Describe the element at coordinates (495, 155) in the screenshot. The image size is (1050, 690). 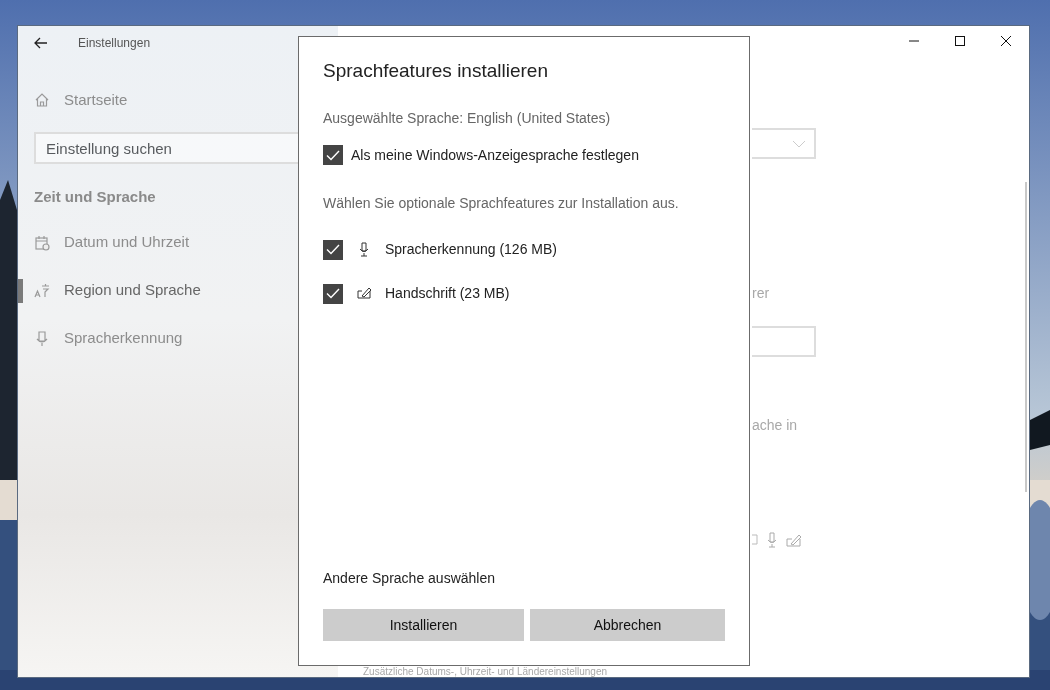
I see `checkbox-label: Als meine Windows-Anzeigesprache festlegen` at that location.